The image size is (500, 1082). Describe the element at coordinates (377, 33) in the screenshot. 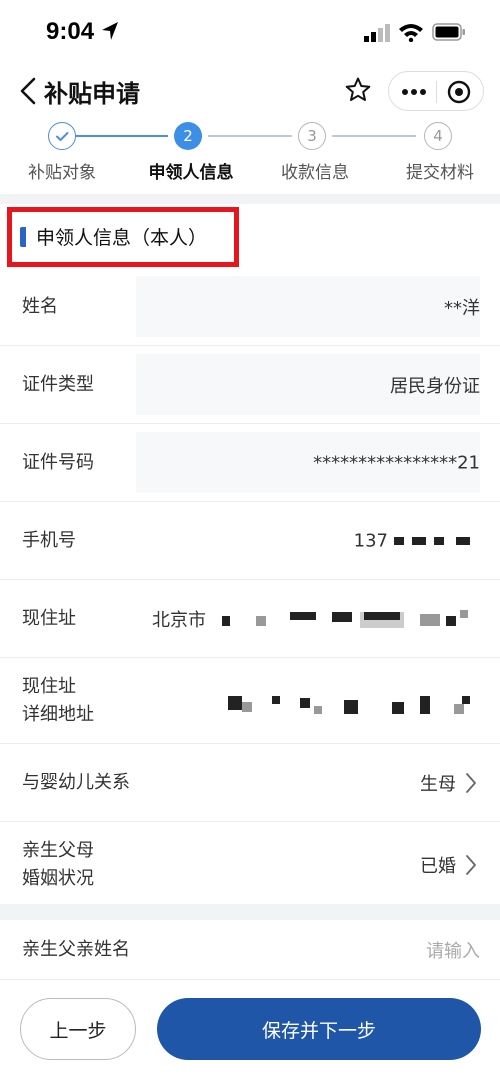

I see `cellular-signal-icon` at that location.